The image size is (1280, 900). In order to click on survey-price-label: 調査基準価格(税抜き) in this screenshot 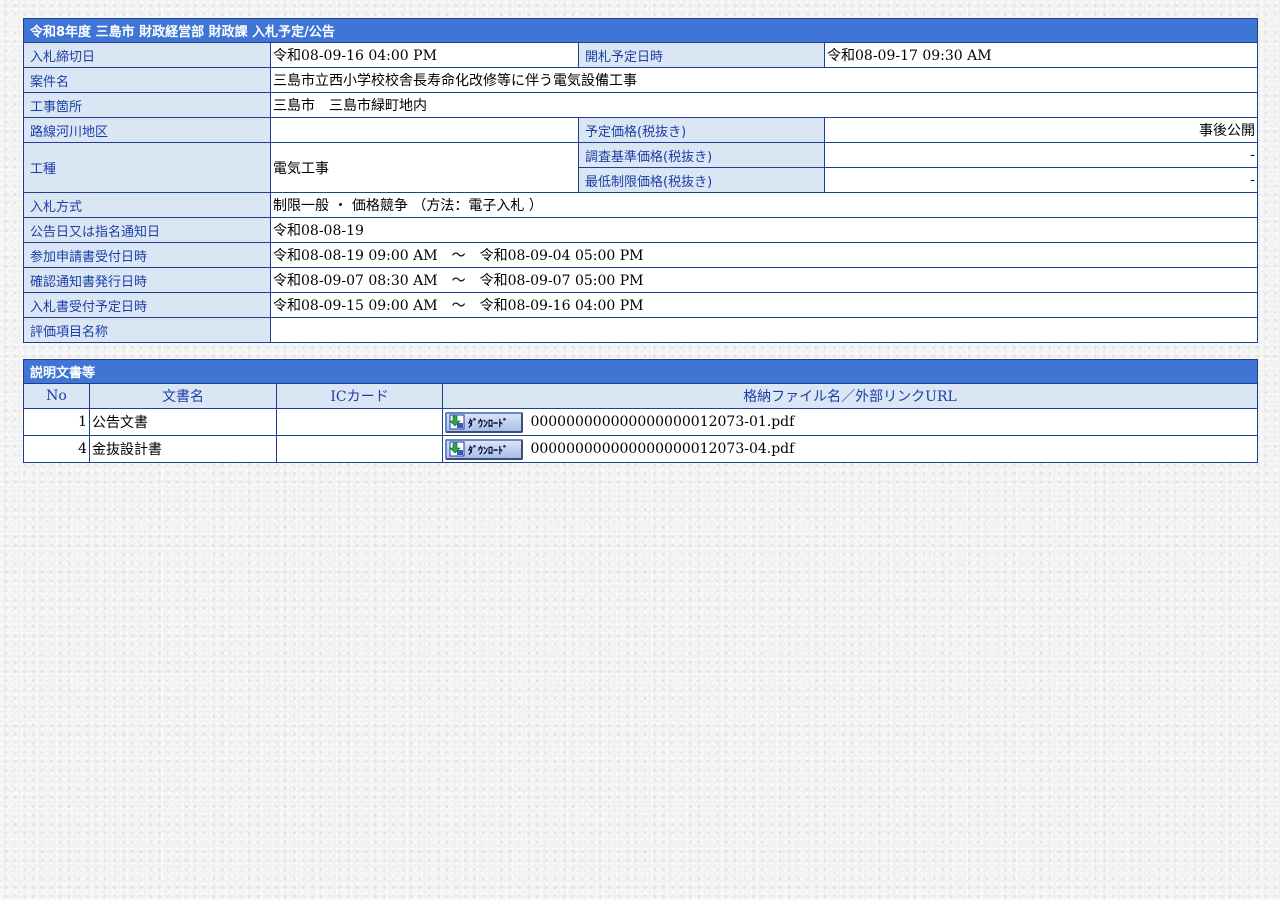, I will do `click(701, 155)`.